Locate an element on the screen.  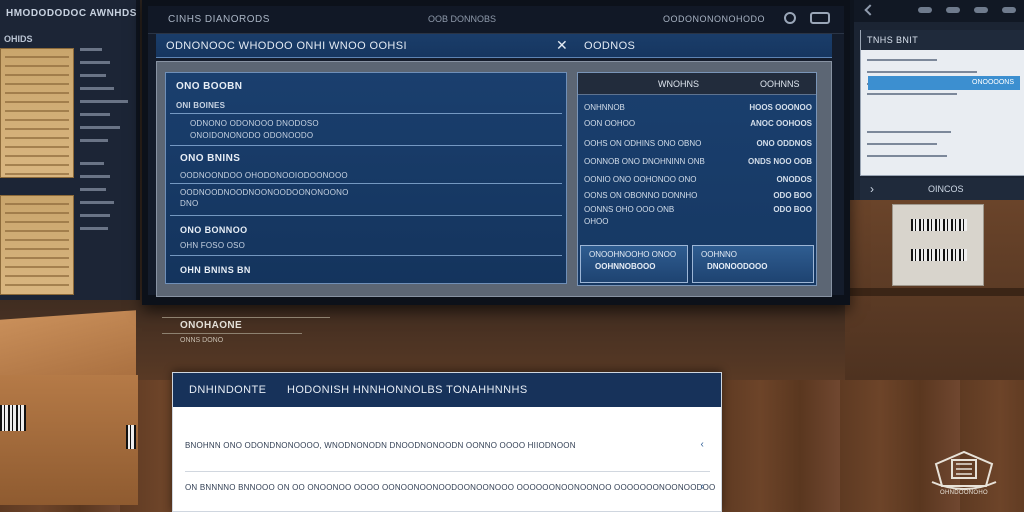
tab-secondary: HODONISH HNNHONNOLBS TONAHHNNHS is located at coordinates (407, 390).